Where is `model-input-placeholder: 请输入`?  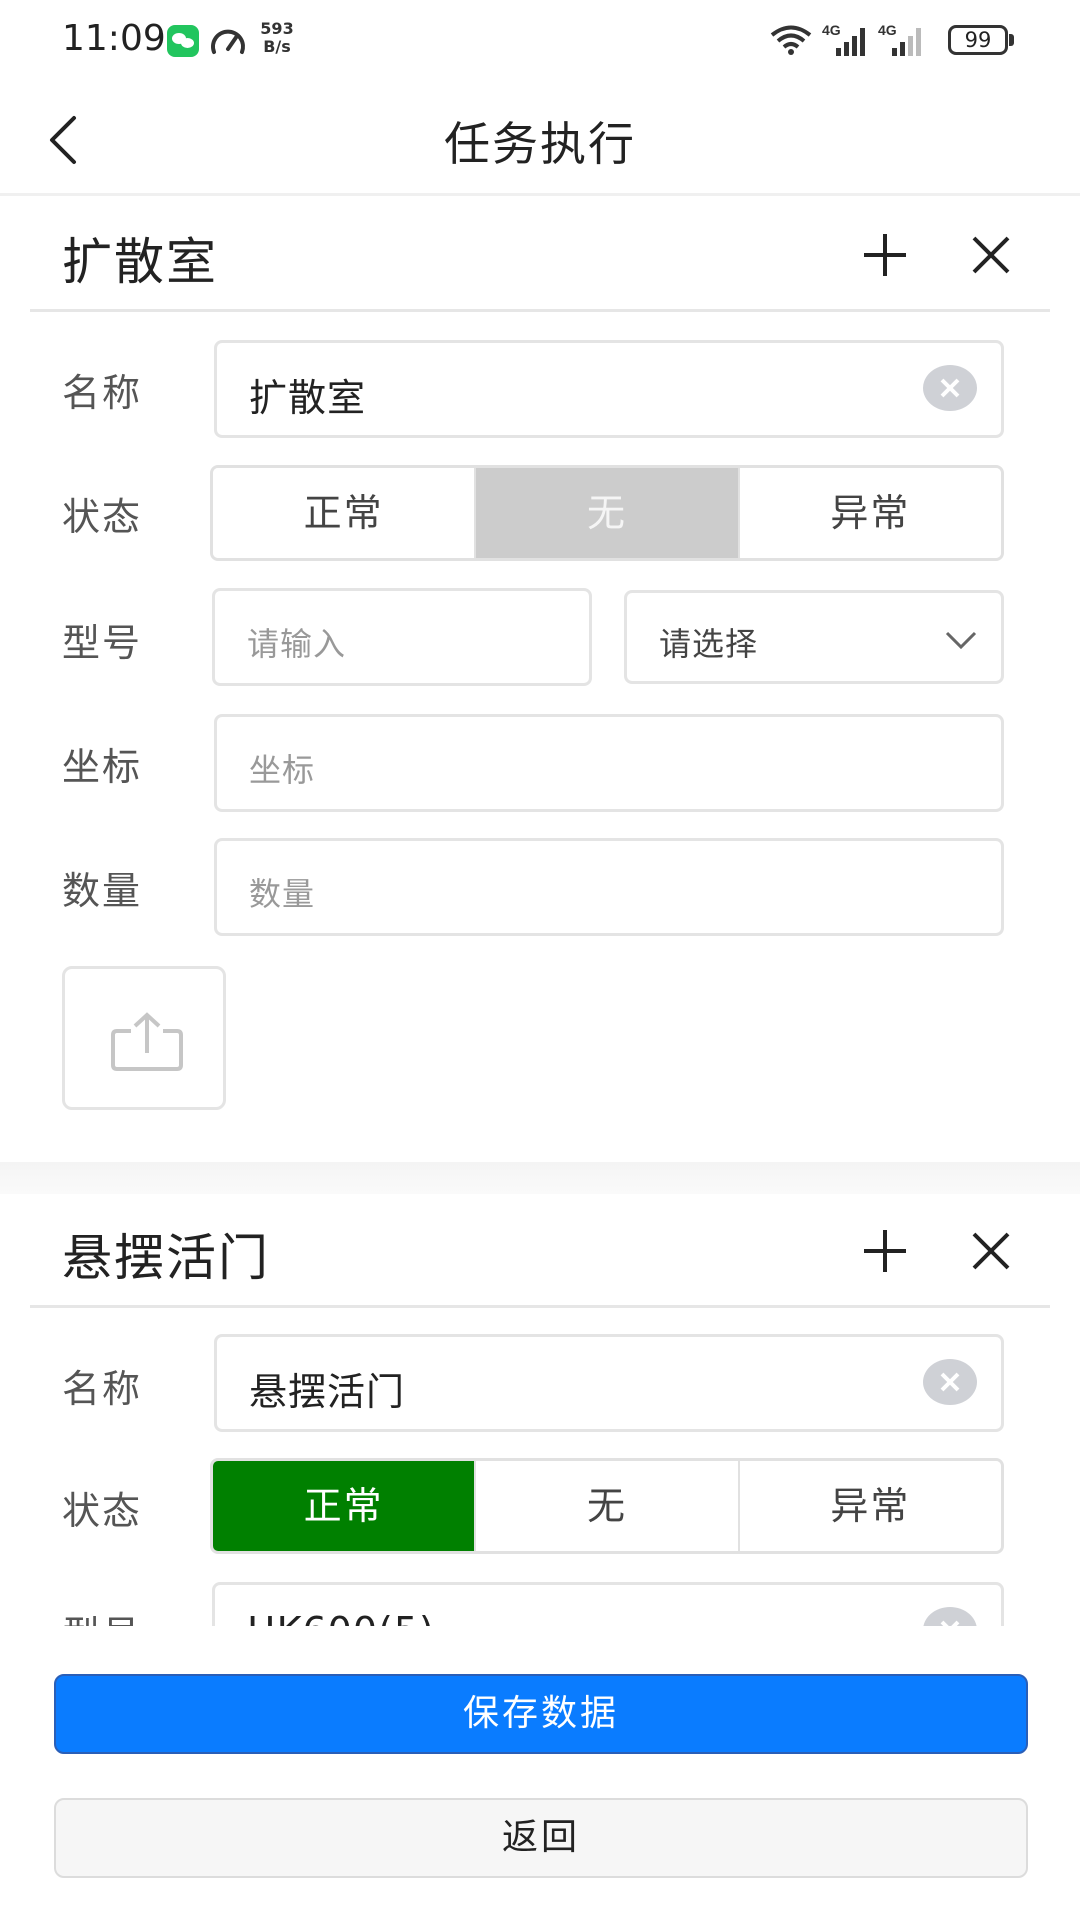
model-input-placeholder: 请输入 is located at coordinates (297, 644).